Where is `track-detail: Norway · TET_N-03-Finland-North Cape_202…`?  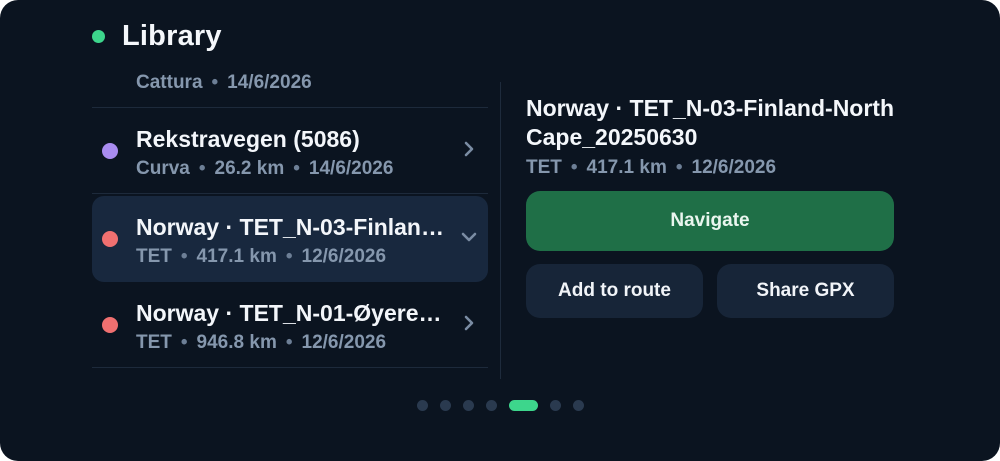 track-detail: Norway · TET_N-03-Finland-North Cape_202… is located at coordinates (711, 136).